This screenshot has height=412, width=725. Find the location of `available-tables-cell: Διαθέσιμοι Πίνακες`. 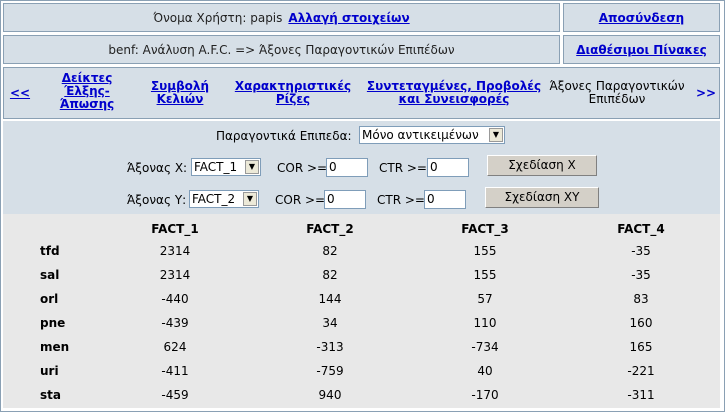

available-tables-cell: Διαθέσιμοι Πίνακες is located at coordinates (641, 49).